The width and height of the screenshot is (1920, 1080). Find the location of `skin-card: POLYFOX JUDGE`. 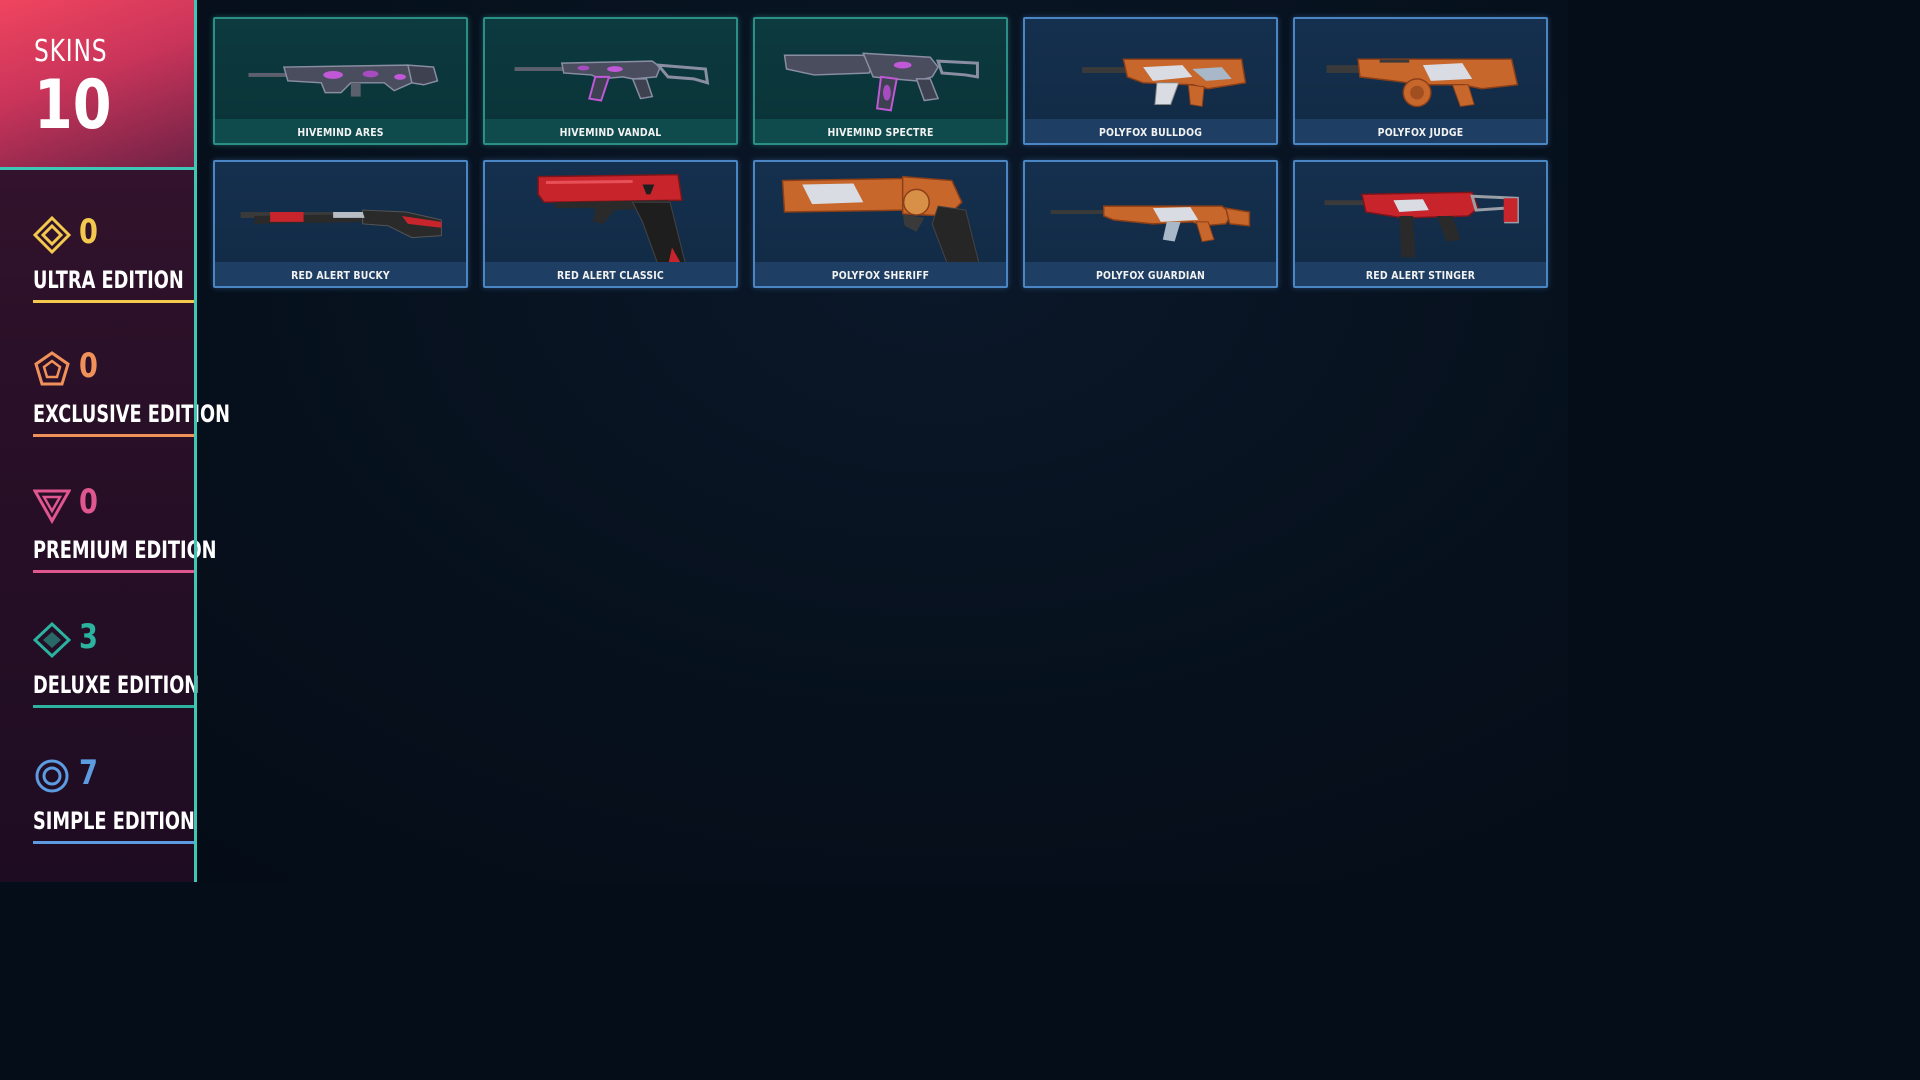

skin-card: POLYFOX JUDGE is located at coordinates (1420, 81).